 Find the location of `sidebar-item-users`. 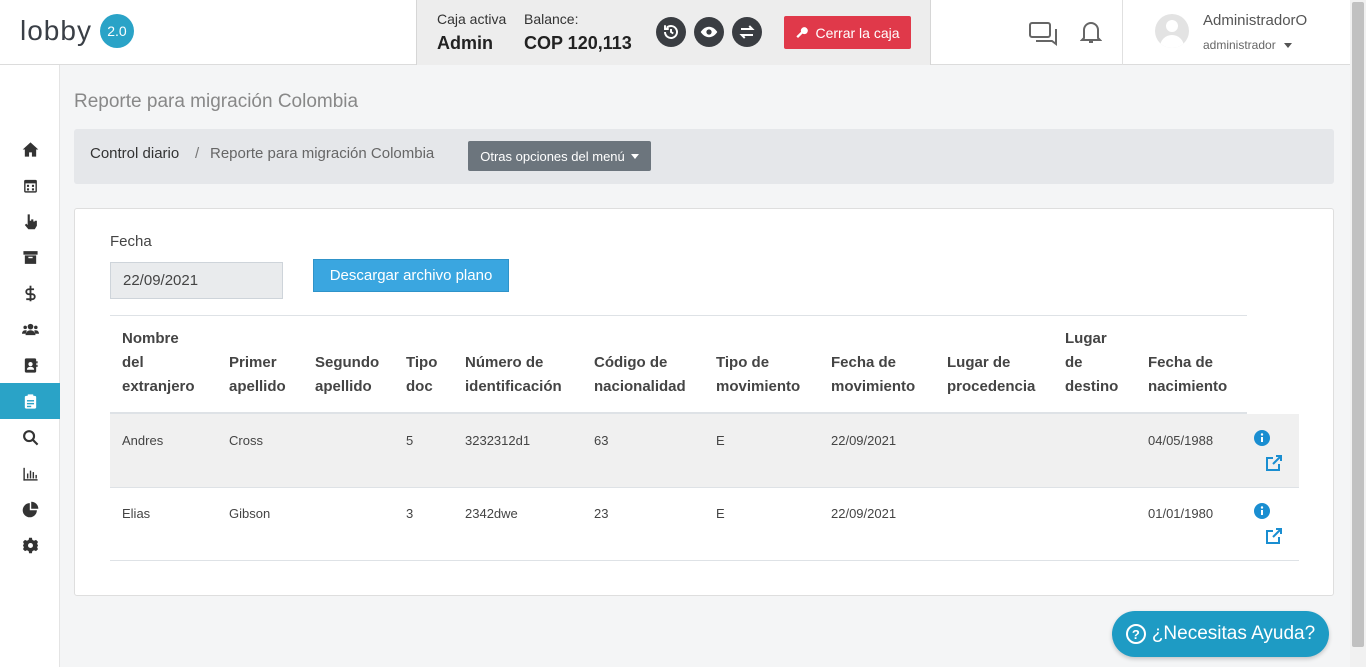

sidebar-item-users is located at coordinates (30, 329).